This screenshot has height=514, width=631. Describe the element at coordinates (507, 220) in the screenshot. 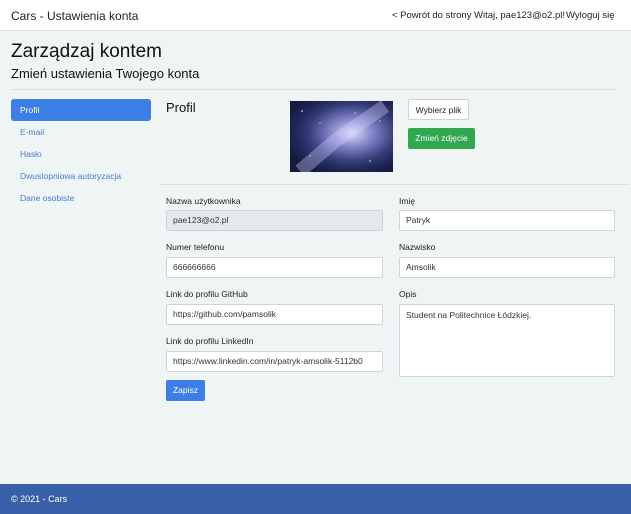

I see `first-name-field: Patryk` at that location.